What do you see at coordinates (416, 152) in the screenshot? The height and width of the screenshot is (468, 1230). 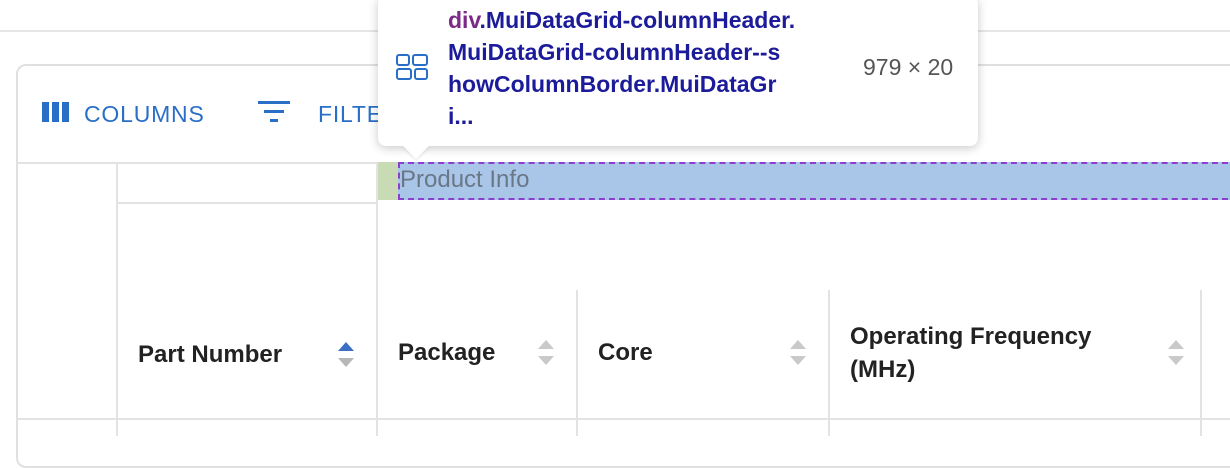 I see `inspector-tooltip-arrow` at bounding box center [416, 152].